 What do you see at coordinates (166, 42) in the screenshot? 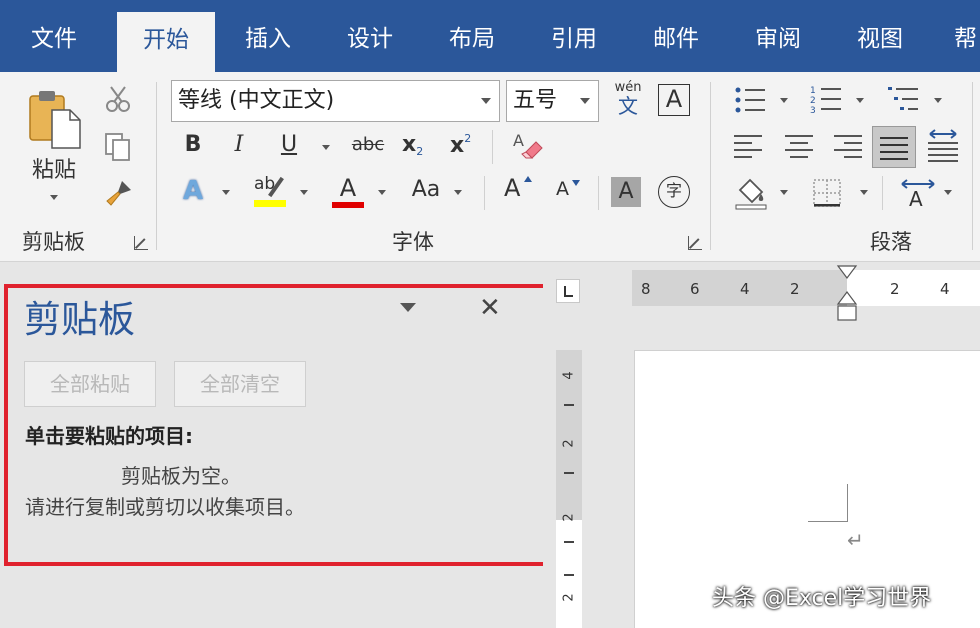
I see `tab-home: 开始` at bounding box center [166, 42].